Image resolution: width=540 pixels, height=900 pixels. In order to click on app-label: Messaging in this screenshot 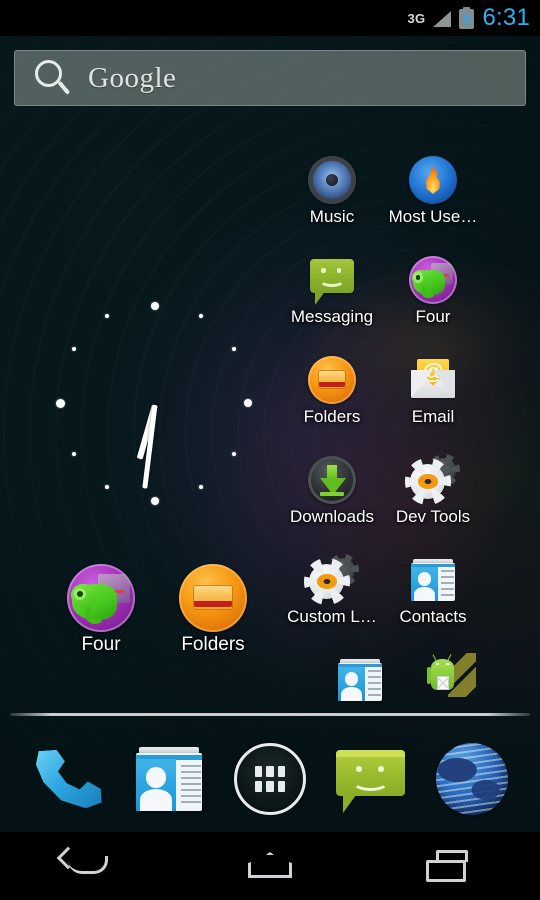, I will do `click(332, 316)`.